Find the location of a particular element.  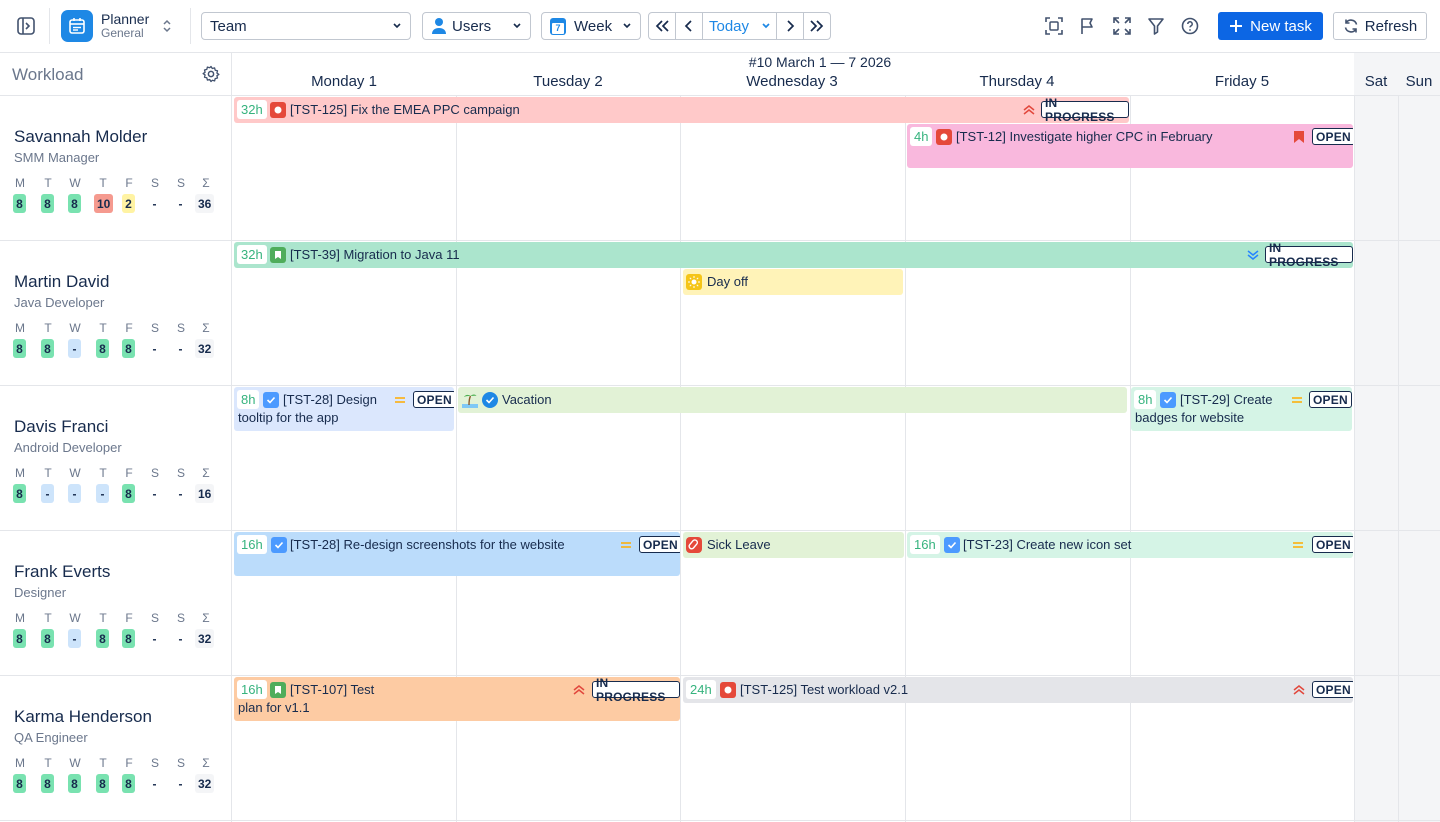

absence-title: Vacation is located at coordinates (527, 399).